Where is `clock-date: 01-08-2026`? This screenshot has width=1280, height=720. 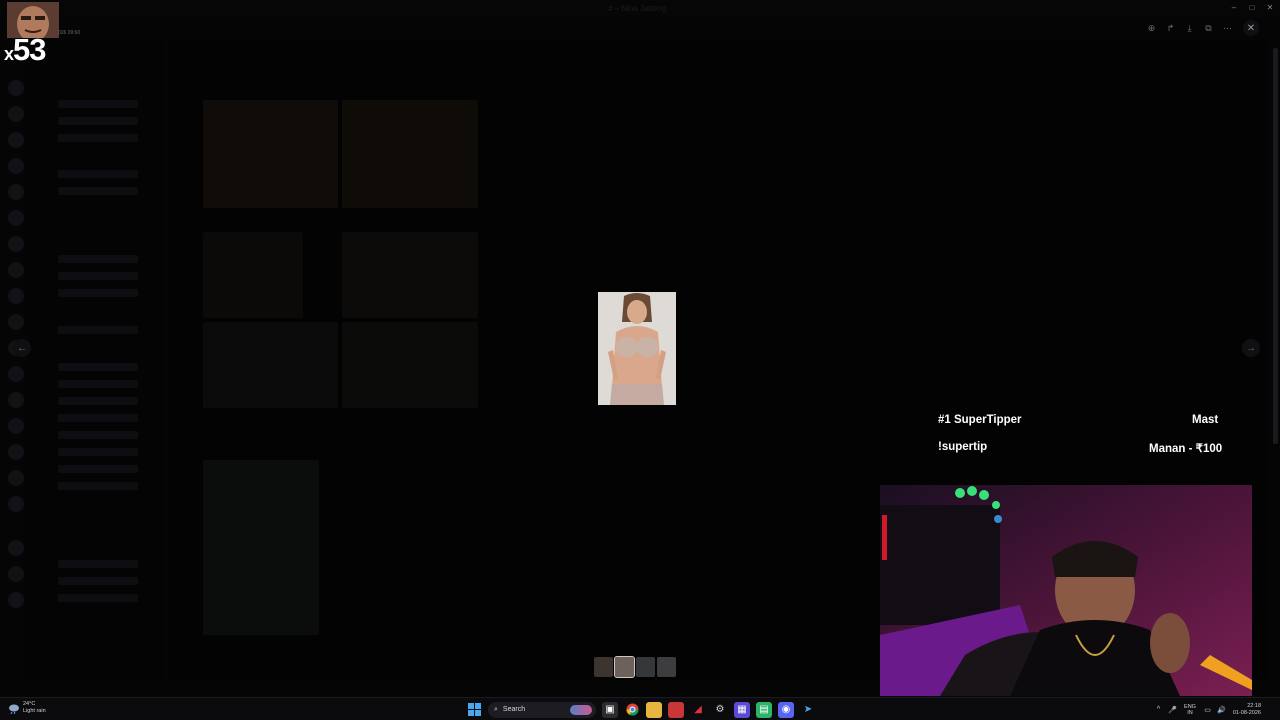
clock-date: 01-08-2026 is located at coordinates (1246, 712).